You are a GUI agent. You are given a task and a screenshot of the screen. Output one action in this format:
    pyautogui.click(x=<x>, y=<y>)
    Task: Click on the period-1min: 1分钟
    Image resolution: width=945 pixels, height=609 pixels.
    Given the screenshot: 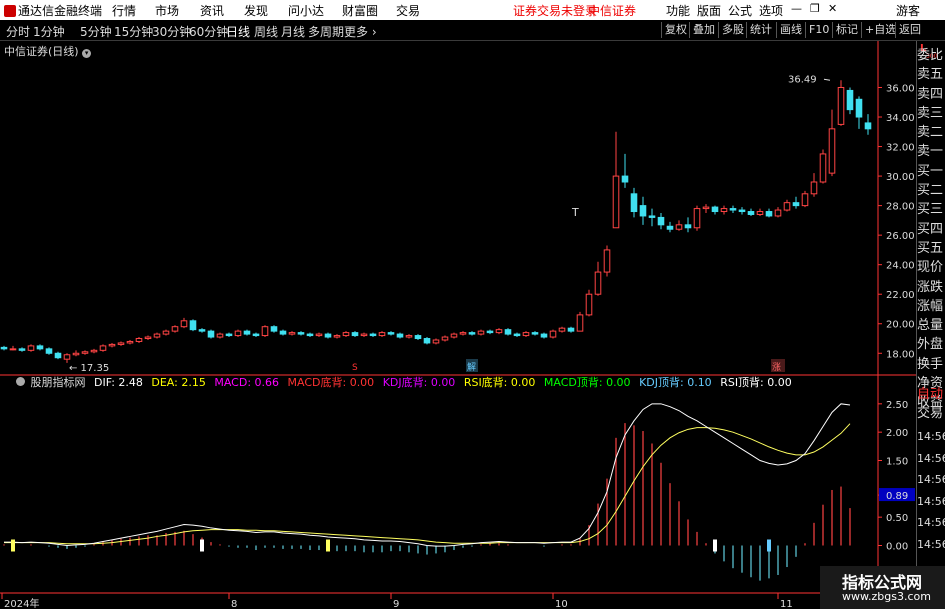 What is the action you would take?
    pyautogui.click(x=49, y=31)
    